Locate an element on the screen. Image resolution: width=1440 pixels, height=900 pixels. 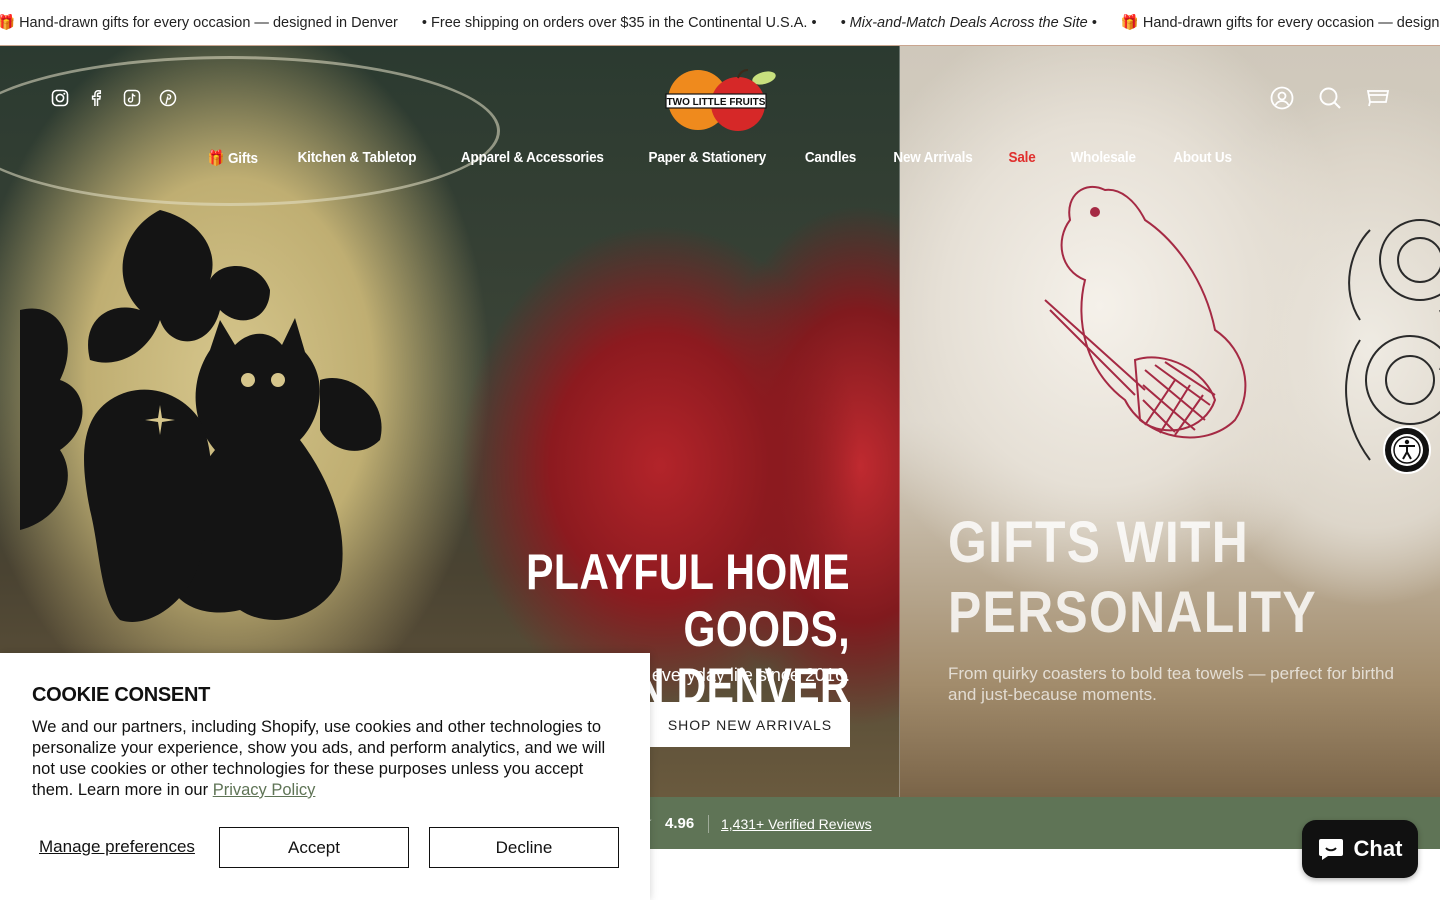
cookie-title: COOKIE CONSENT is located at coordinates (121, 695).